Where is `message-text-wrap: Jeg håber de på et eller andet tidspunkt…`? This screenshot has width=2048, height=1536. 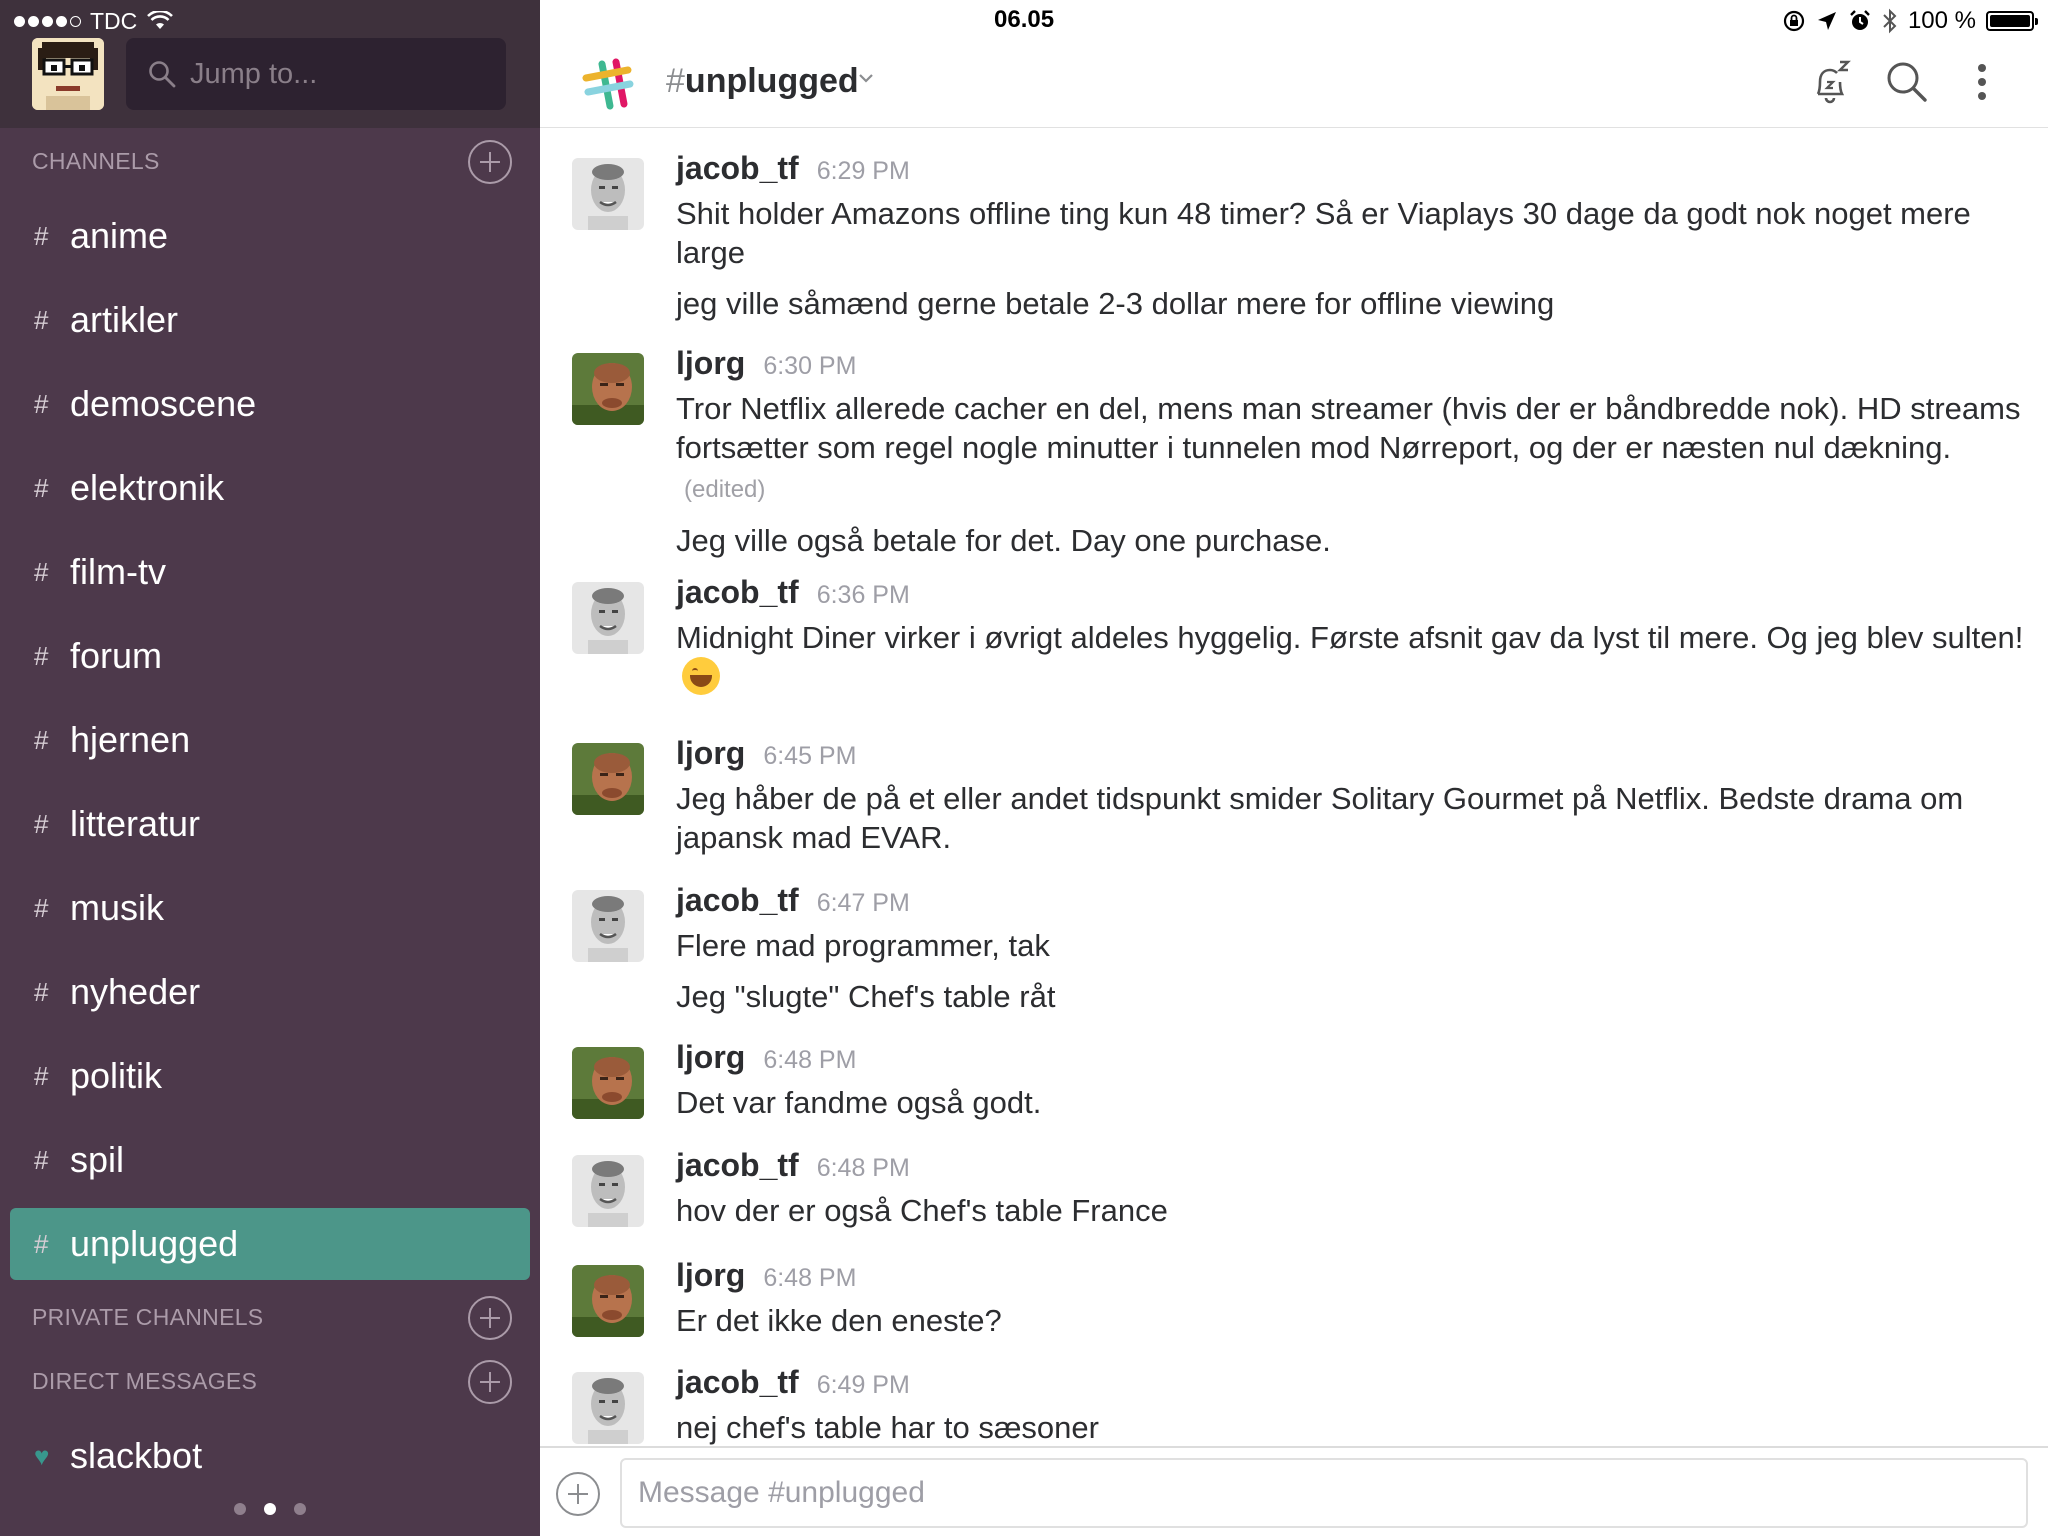
message-text-wrap: Jeg håber de på et eller andet tidspunkt… is located at coordinates (1354, 818).